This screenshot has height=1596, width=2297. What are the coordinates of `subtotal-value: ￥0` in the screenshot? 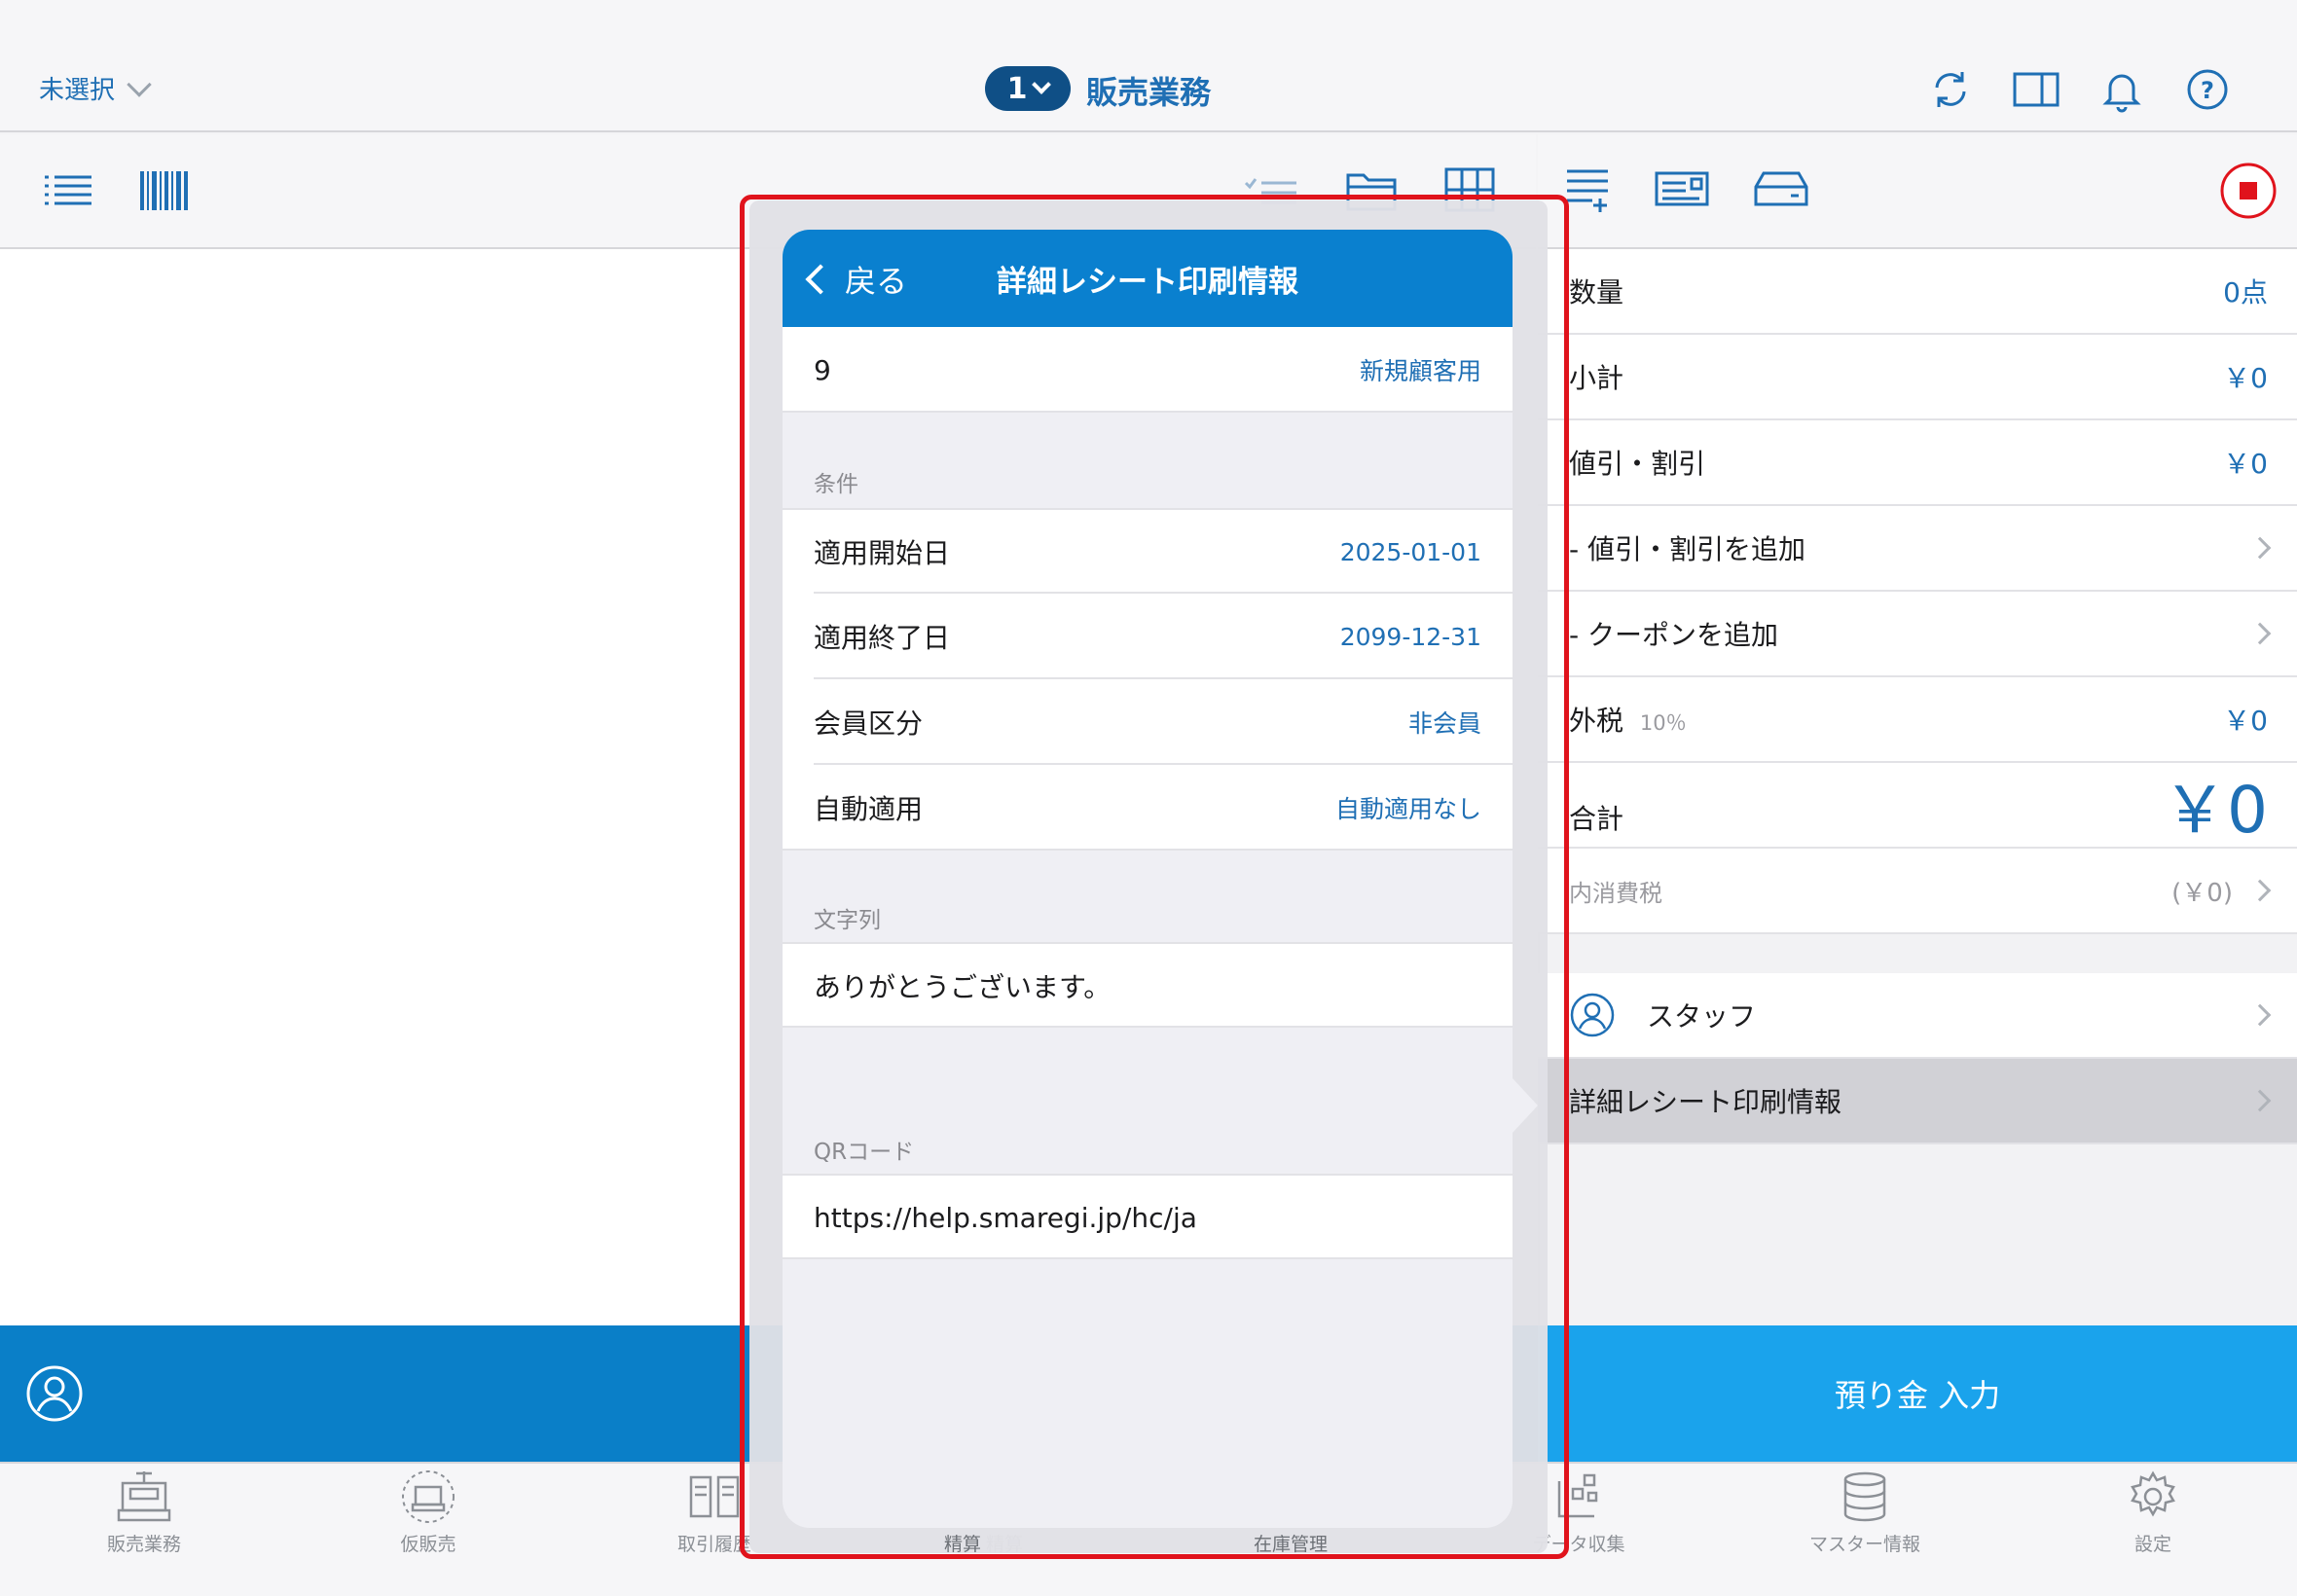 It's located at (2245, 378).